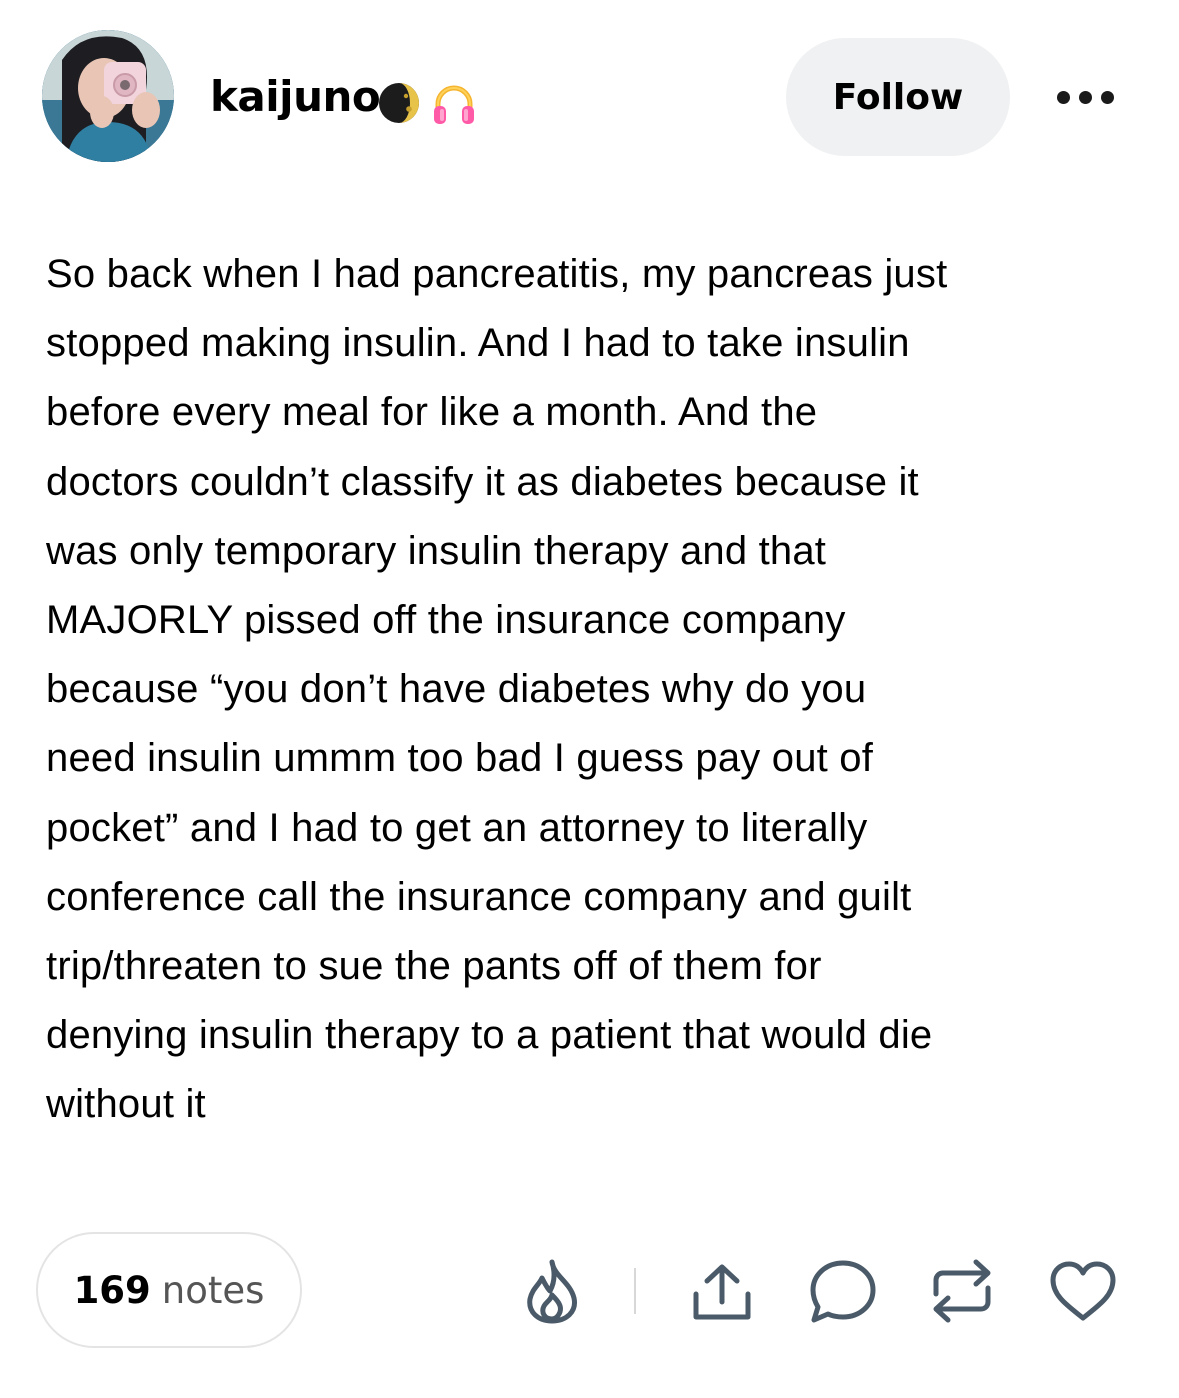  I want to click on flame-icon, so click(552, 1291).